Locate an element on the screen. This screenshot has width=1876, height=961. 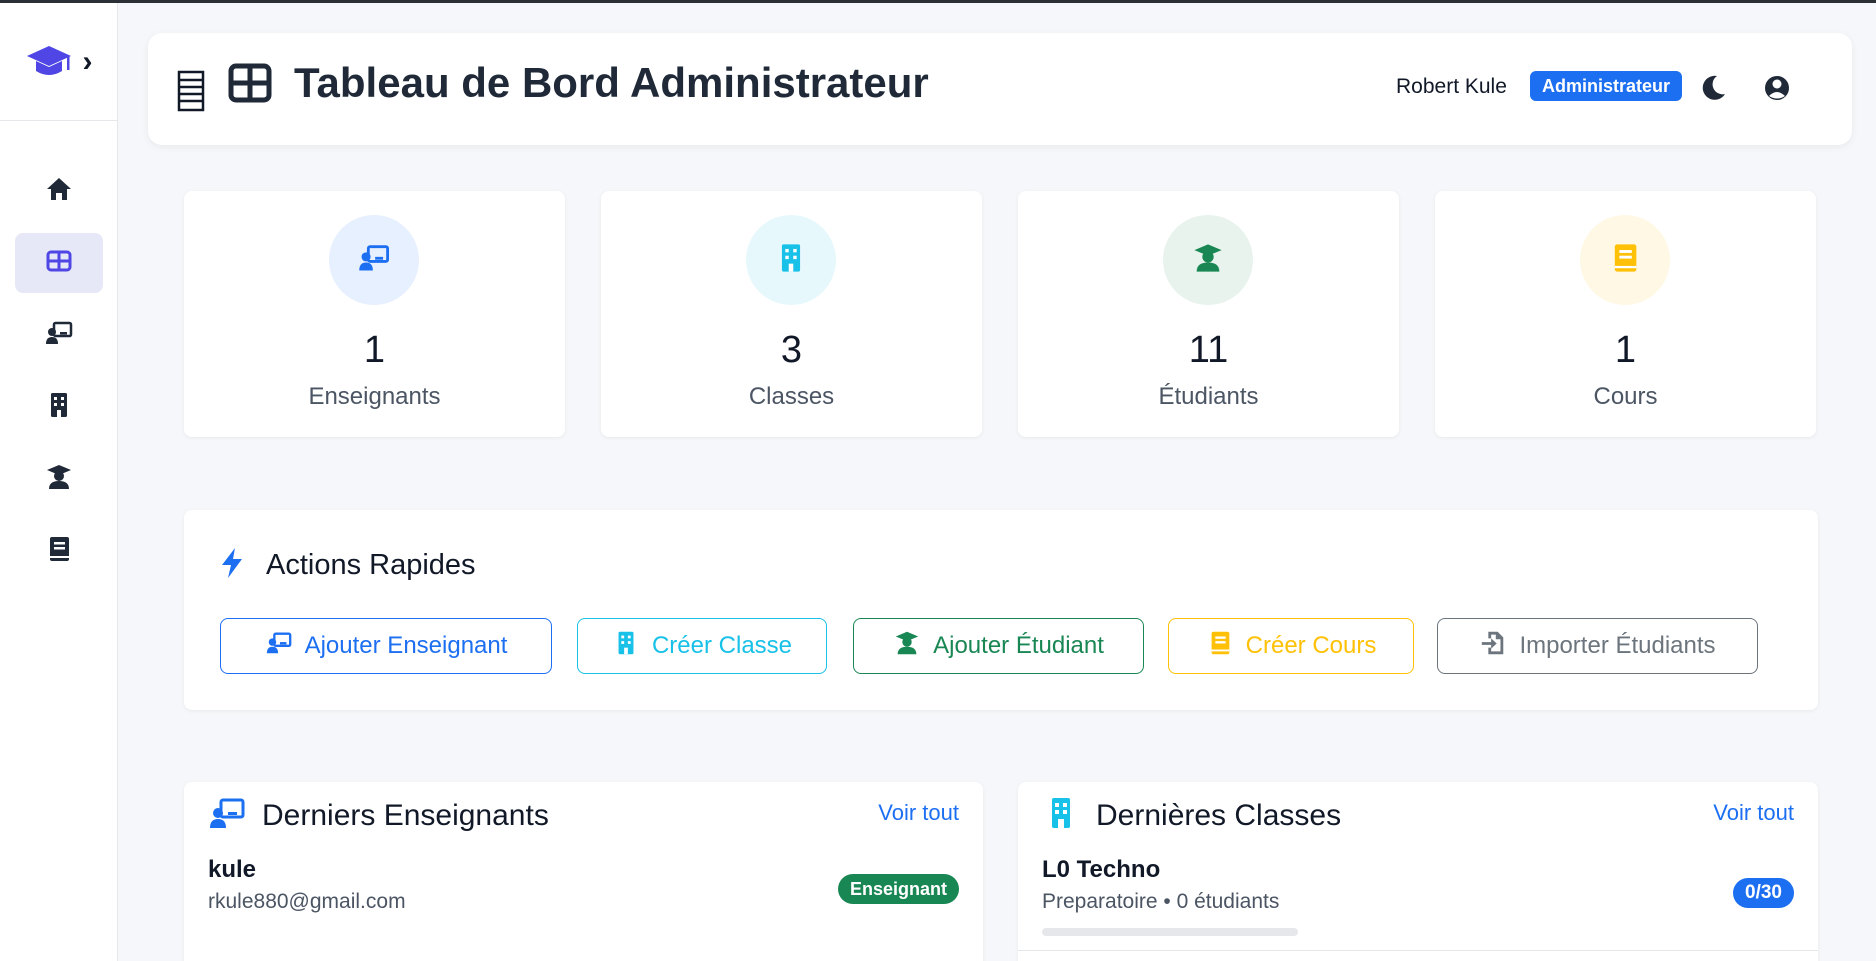
teacher-email: rkule880@gmail.com is located at coordinates (307, 901).